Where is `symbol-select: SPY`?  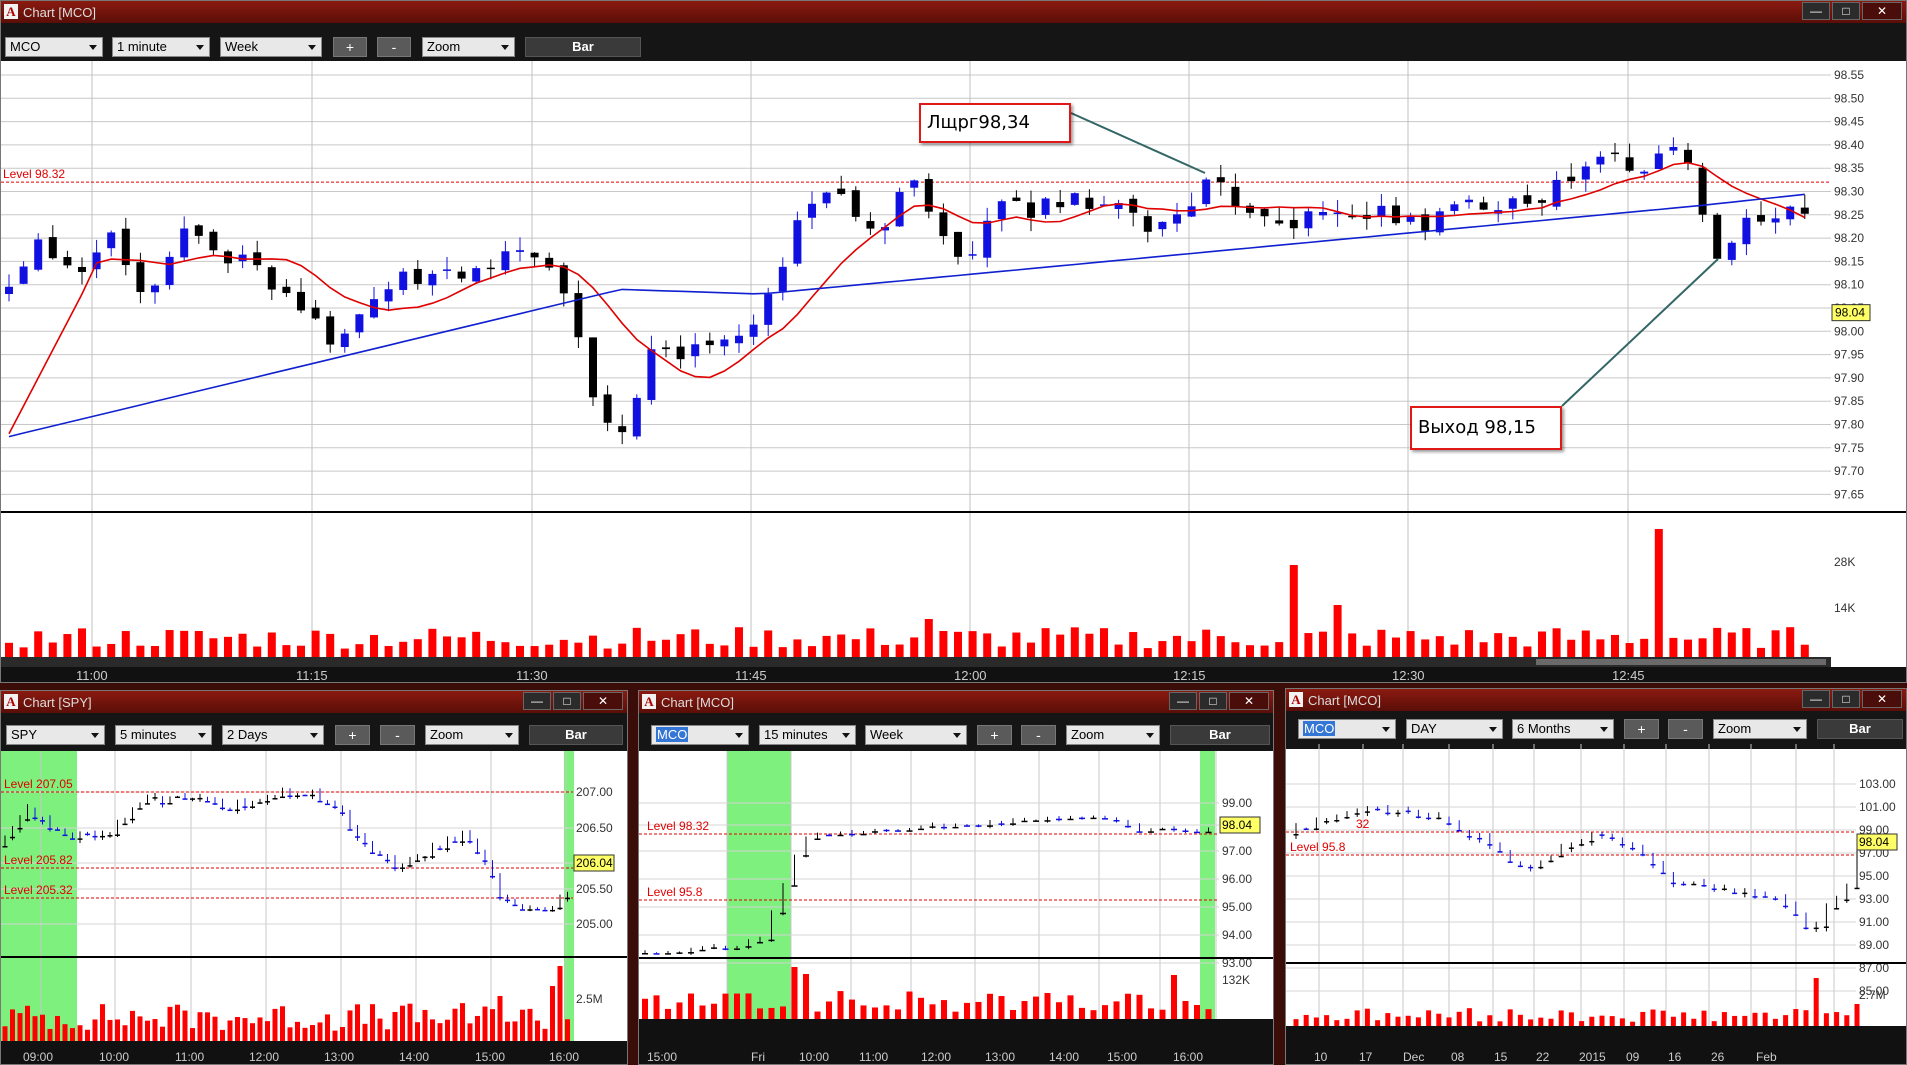 symbol-select: SPY is located at coordinates (55, 735).